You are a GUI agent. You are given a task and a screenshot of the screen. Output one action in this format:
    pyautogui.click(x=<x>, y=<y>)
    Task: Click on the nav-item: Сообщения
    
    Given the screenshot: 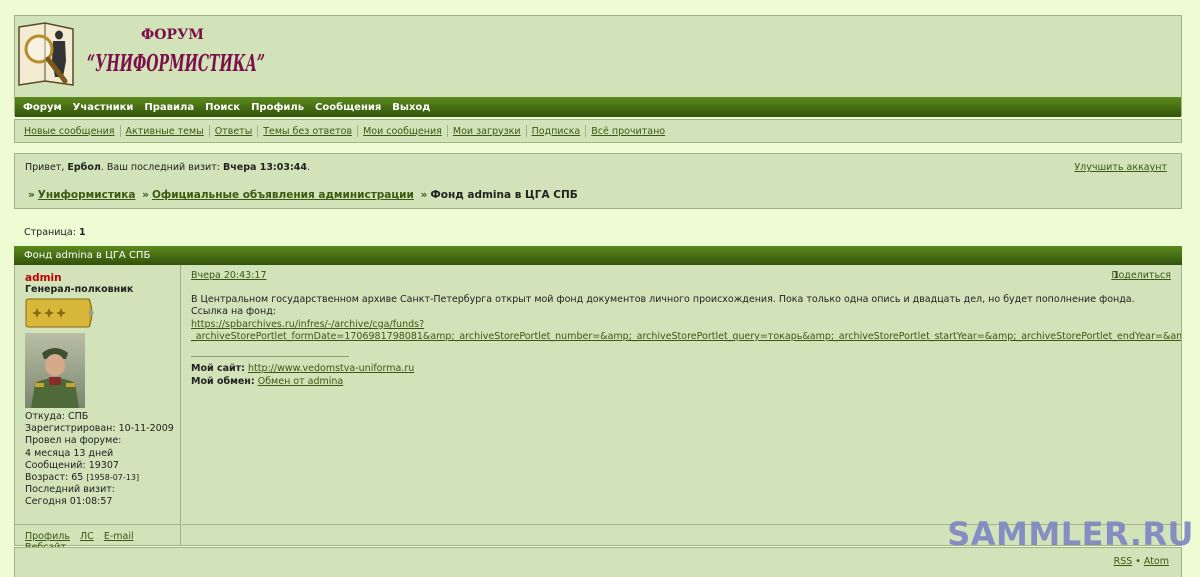 What is the action you would take?
    pyautogui.click(x=348, y=107)
    